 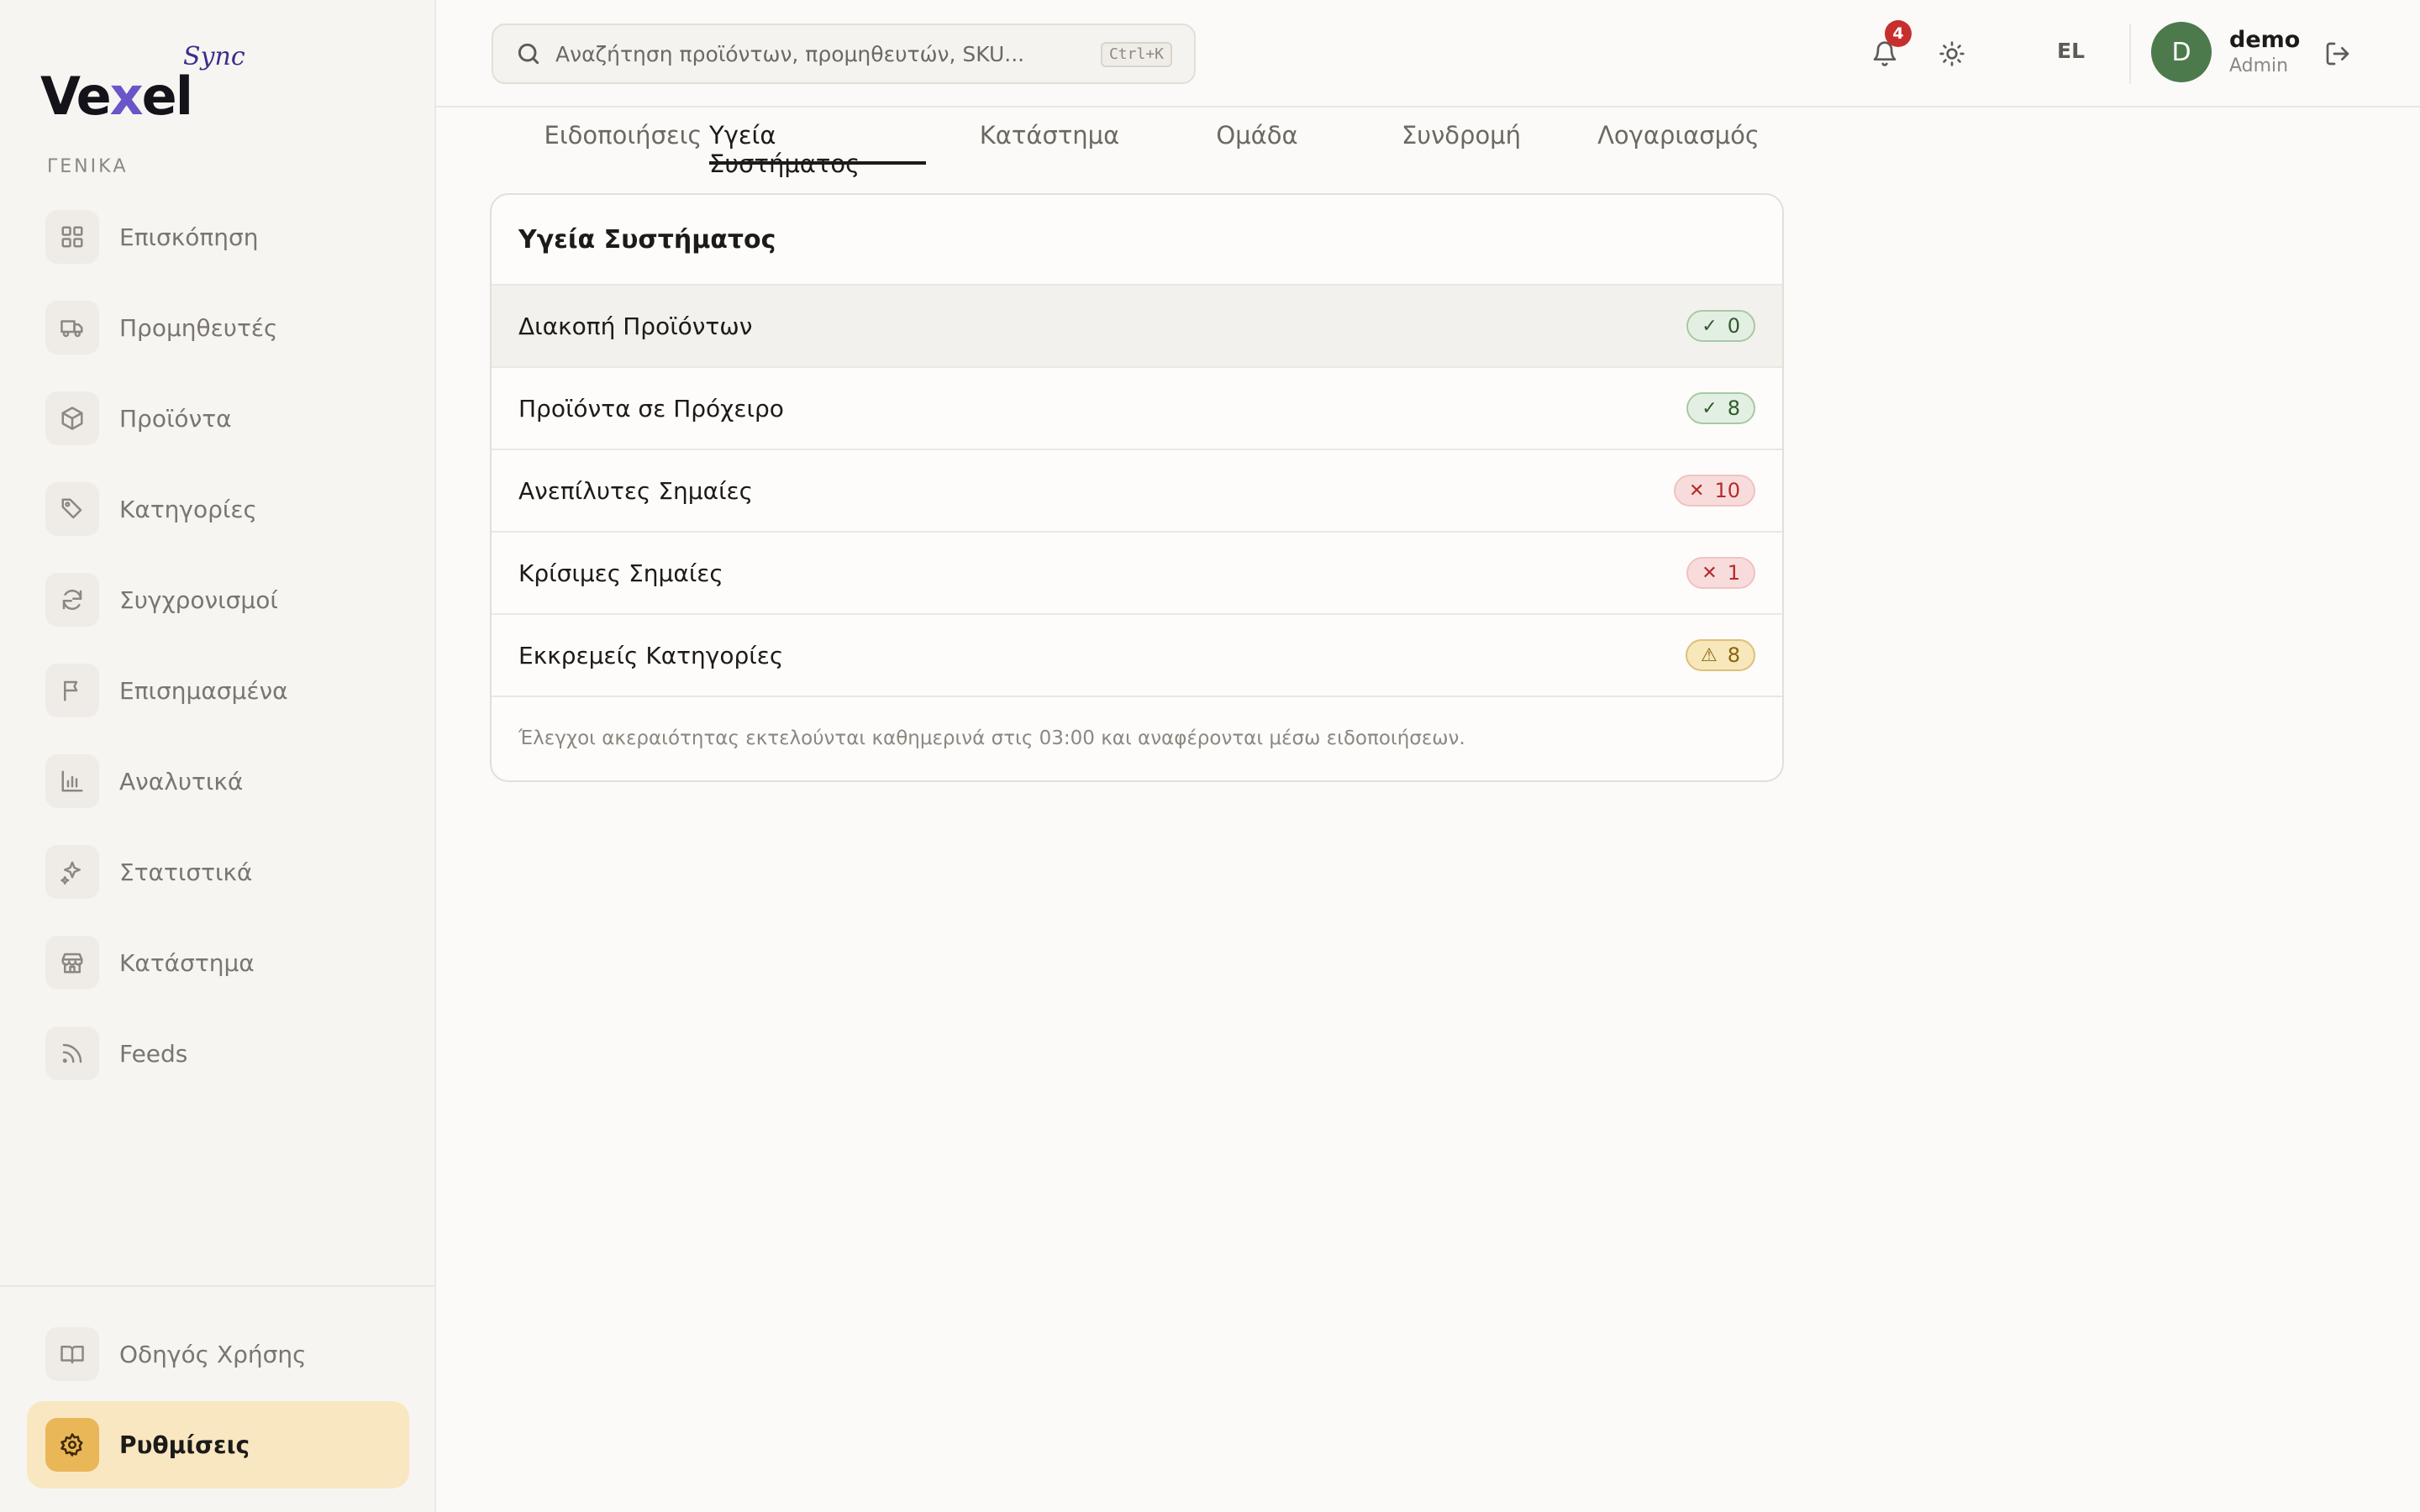 I want to click on warning-icon: ⚠, so click(x=1709, y=655).